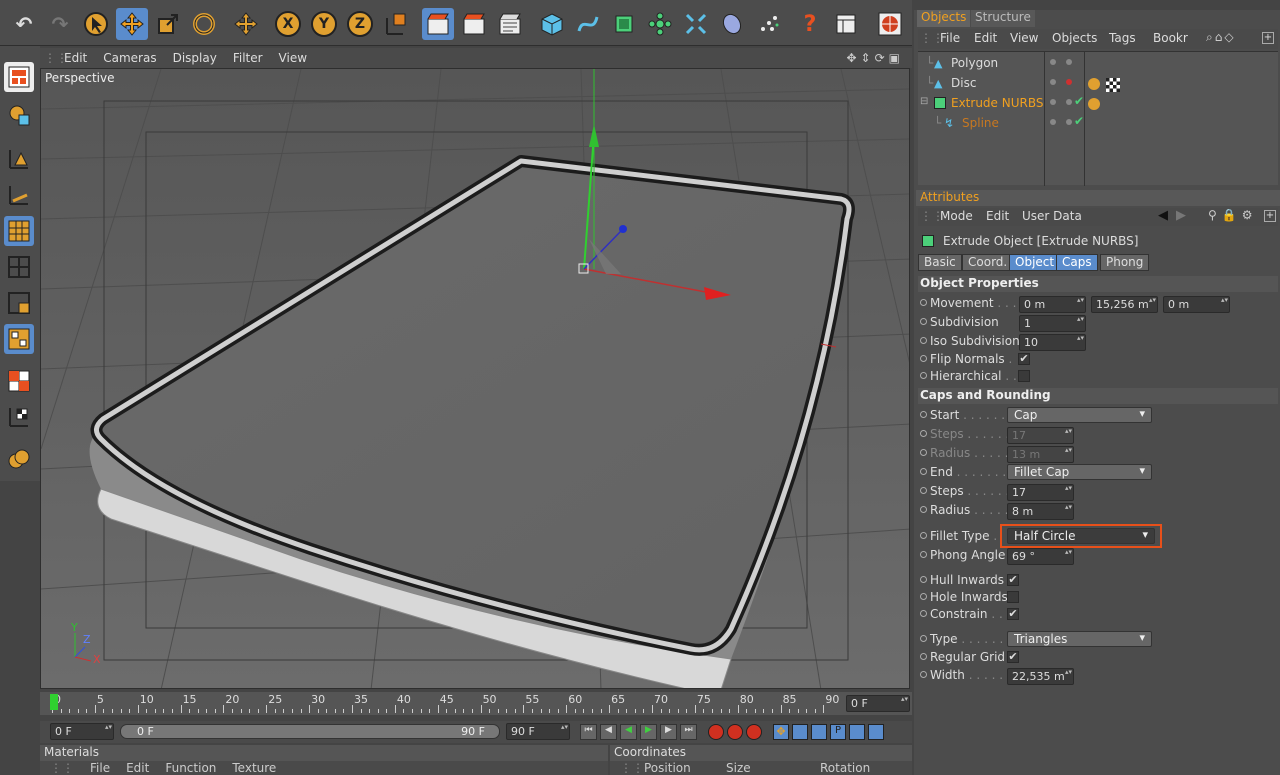 The width and height of the screenshot is (1280, 775). What do you see at coordinates (924, 101) in the screenshot?
I see `collapse-icon: ⊟` at bounding box center [924, 101].